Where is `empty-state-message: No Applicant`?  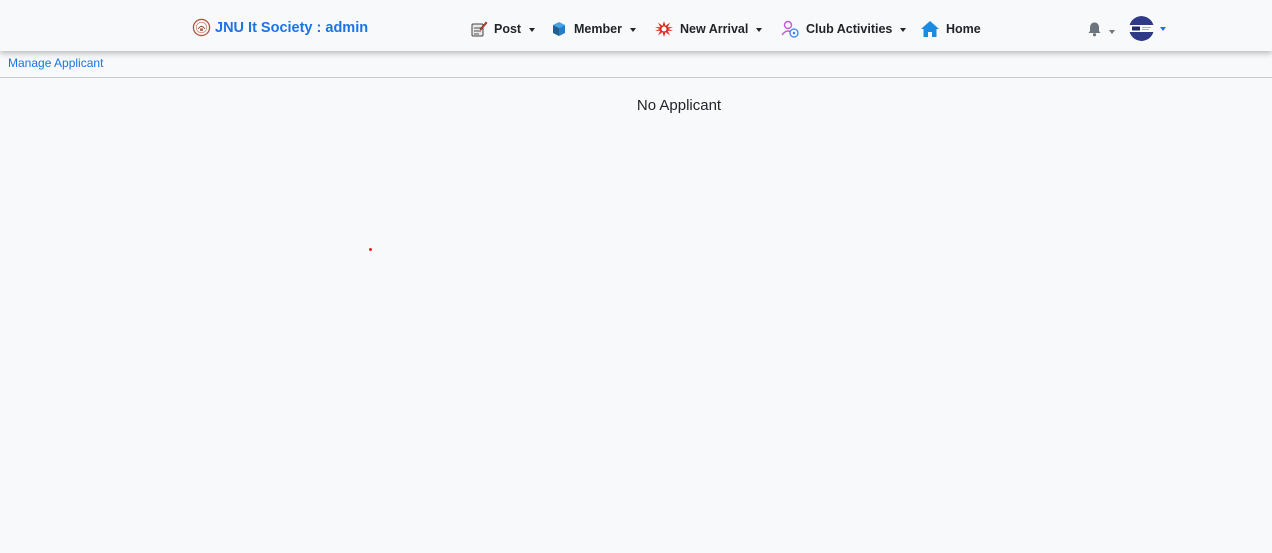 empty-state-message: No Applicant is located at coordinates (679, 105).